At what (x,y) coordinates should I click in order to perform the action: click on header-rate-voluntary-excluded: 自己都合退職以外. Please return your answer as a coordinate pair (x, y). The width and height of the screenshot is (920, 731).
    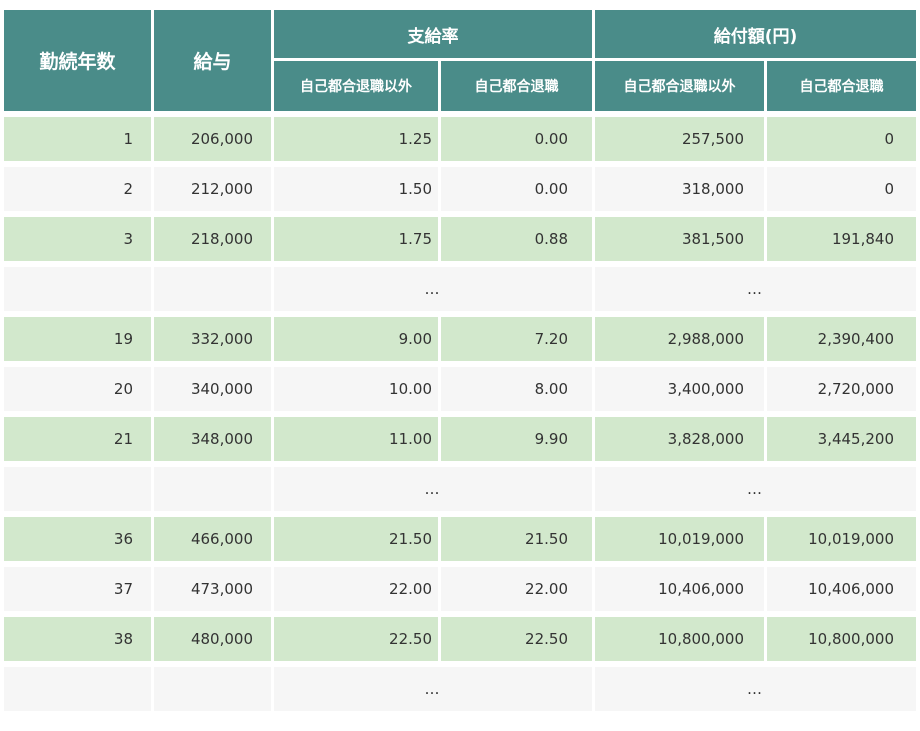
    Looking at the image, I should click on (356, 86).